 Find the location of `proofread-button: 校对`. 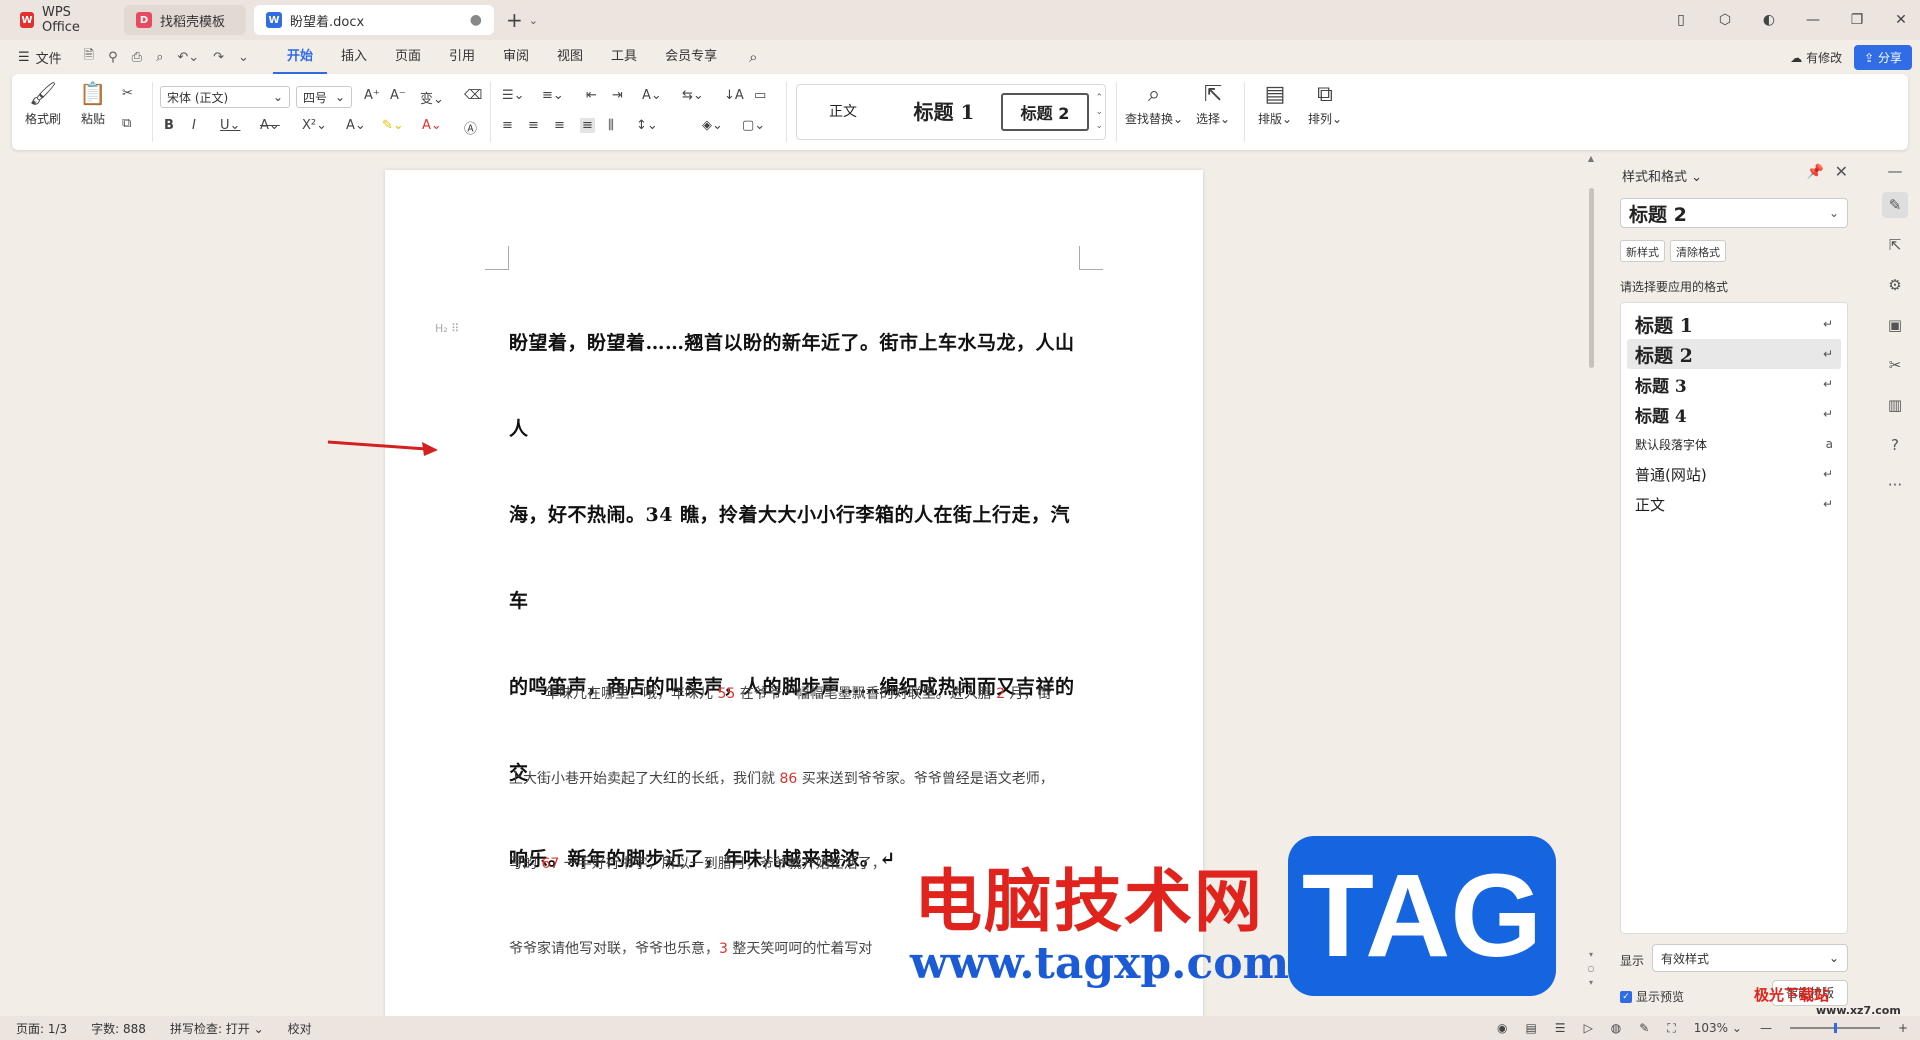

proofread-button: 校对 is located at coordinates (300, 1028).